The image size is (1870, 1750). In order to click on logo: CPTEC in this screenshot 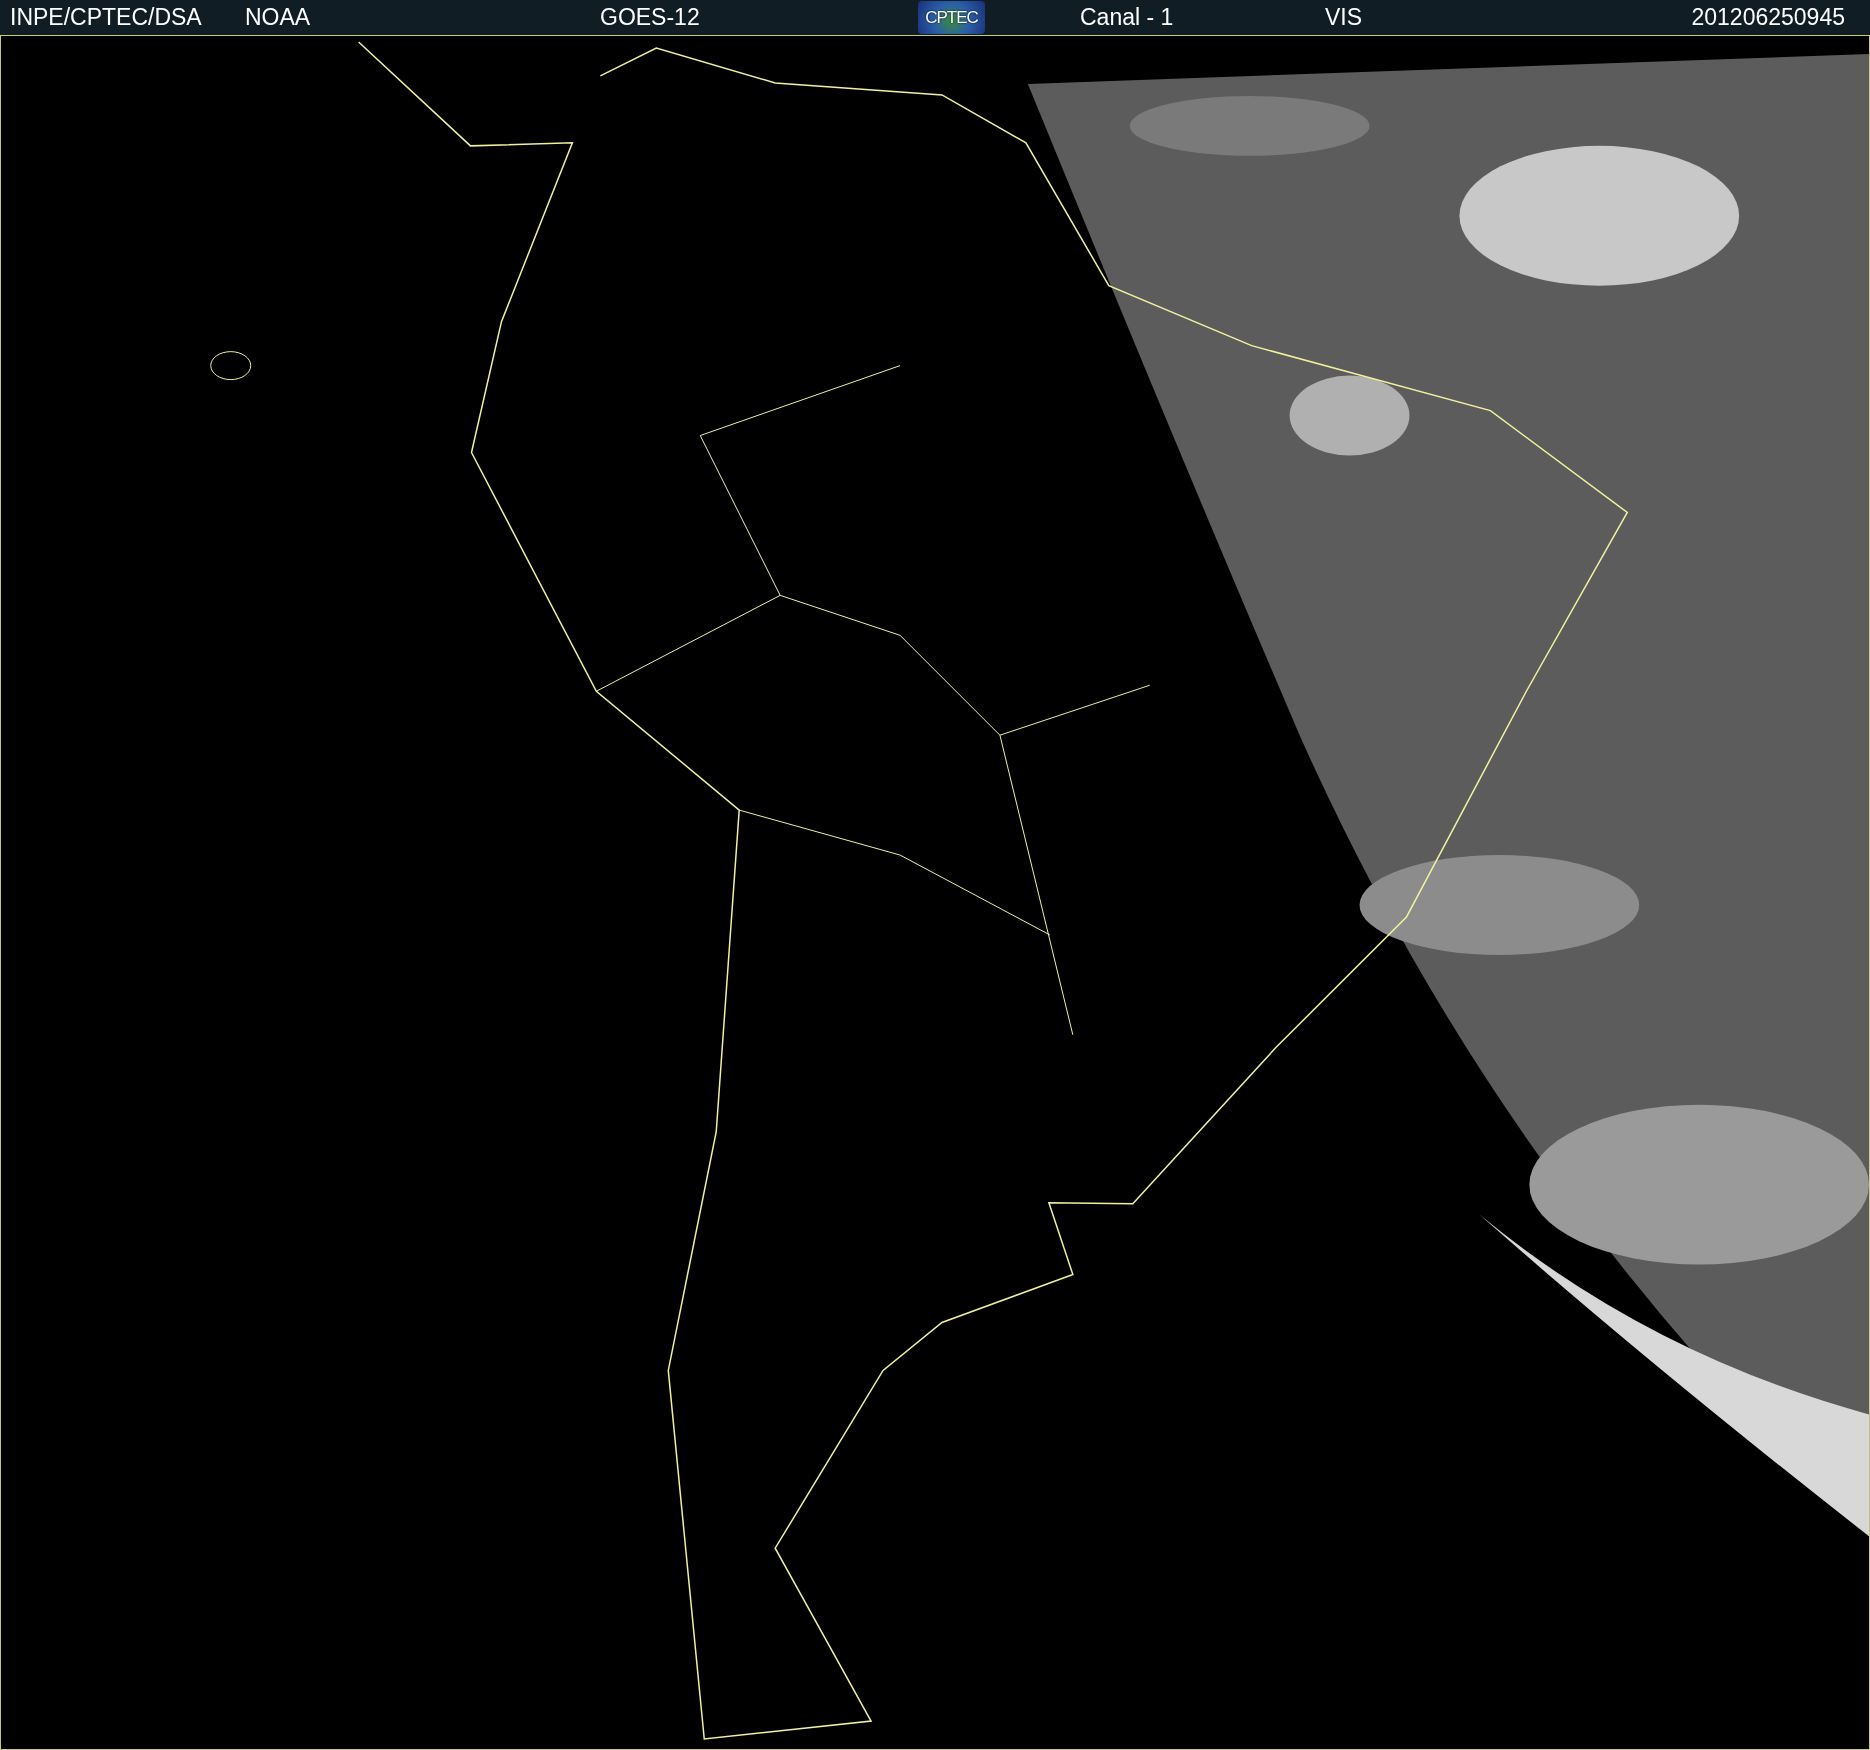, I will do `click(951, 17)`.